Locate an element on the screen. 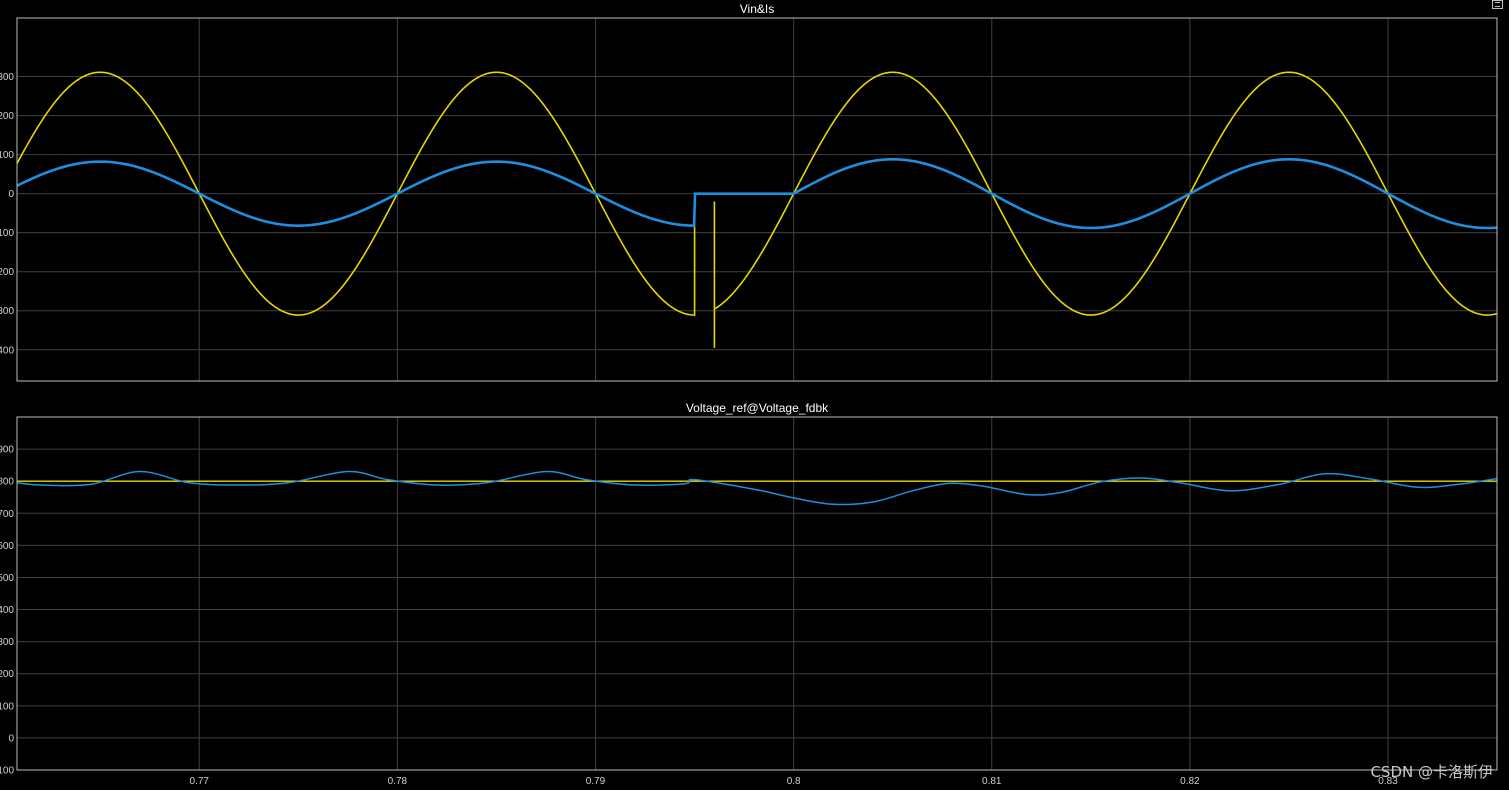  y-tick-label: 700 is located at coordinates (7, 514).